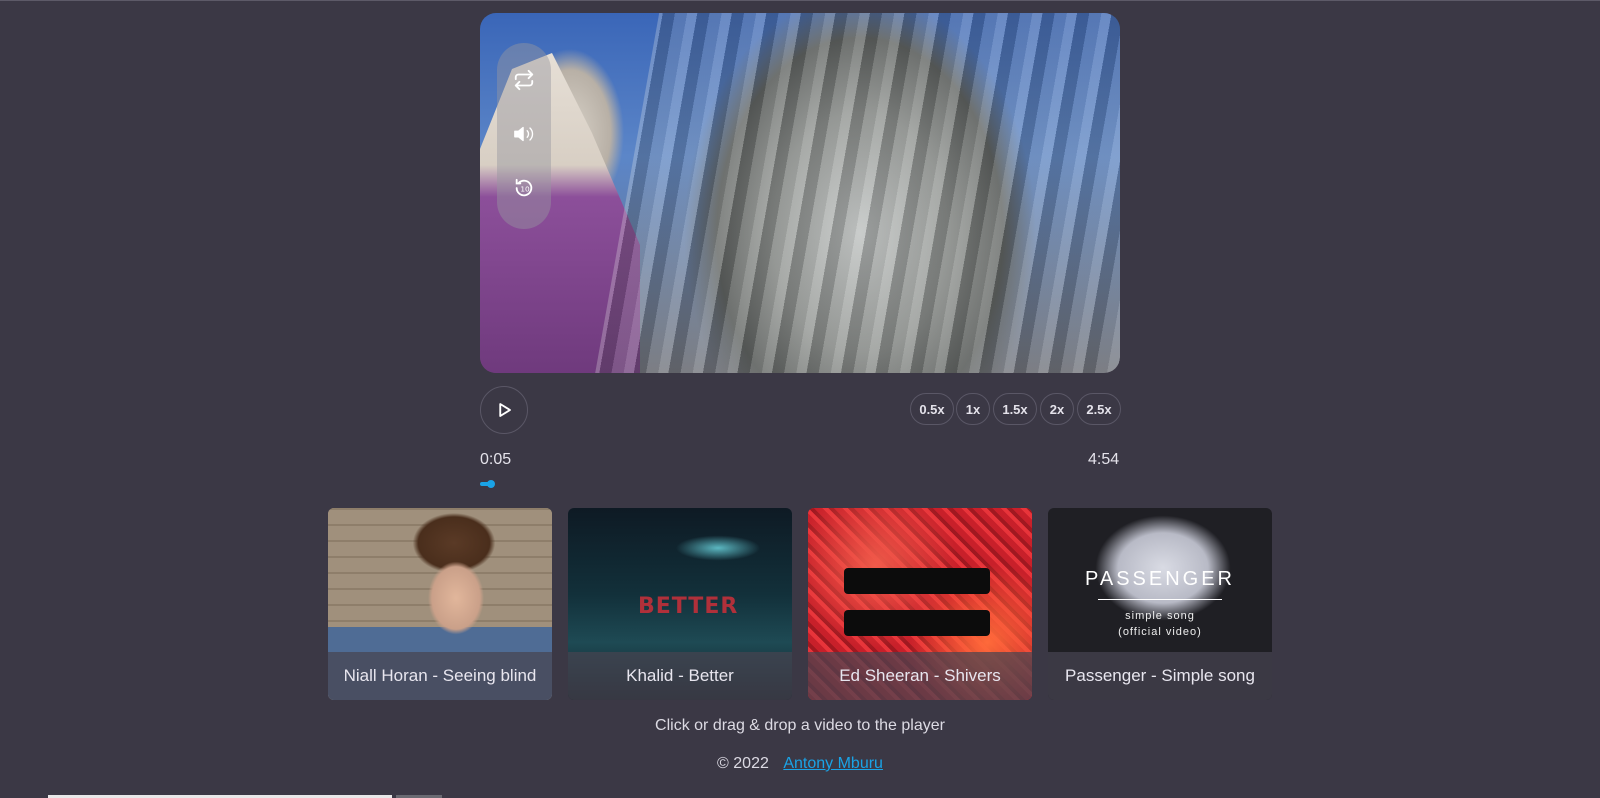 This screenshot has width=1600, height=798. Describe the element at coordinates (440, 676) in the screenshot. I see `playlist-item-caption: Niall Horan - Seeing blind` at that location.